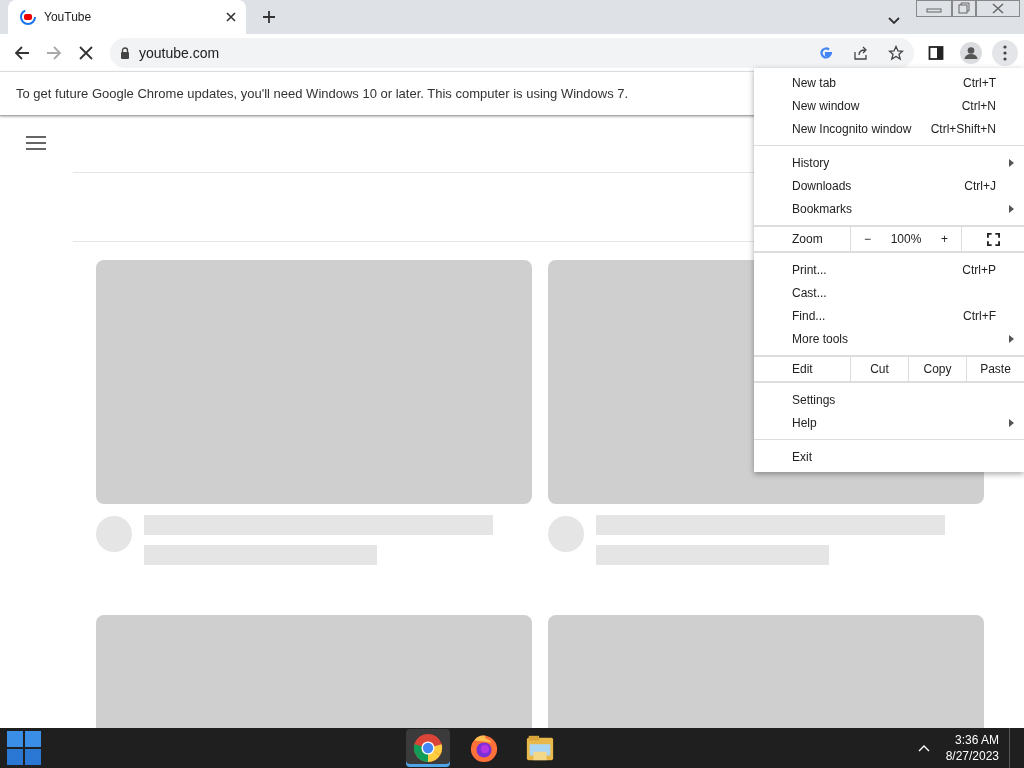 Image resolution: width=1024 pixels, height=768 pixels. I want to click on youtube-favicon-icon, so click(28, 17).